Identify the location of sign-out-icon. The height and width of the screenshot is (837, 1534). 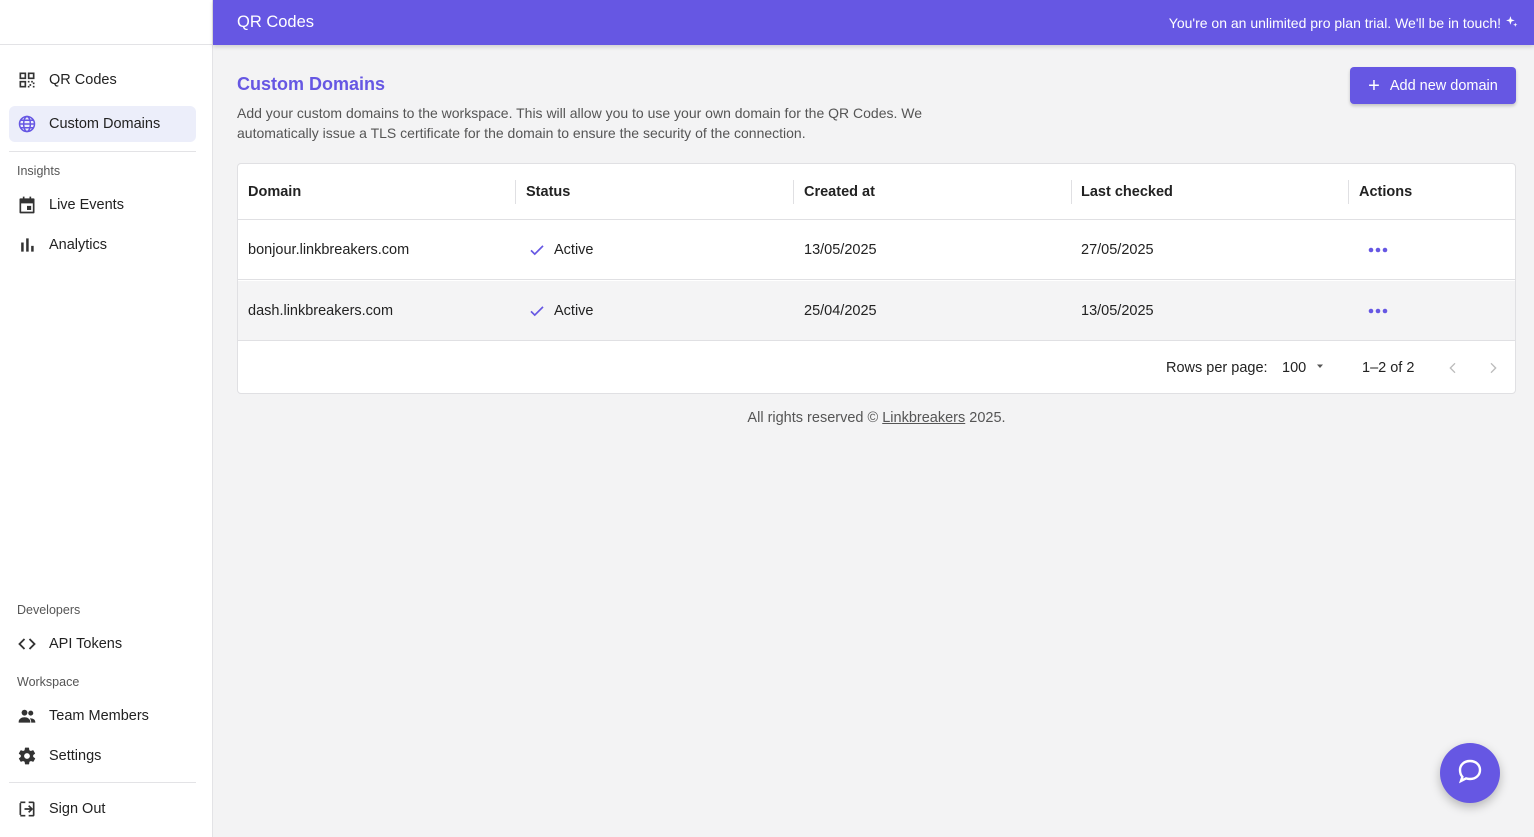
(27, 809).